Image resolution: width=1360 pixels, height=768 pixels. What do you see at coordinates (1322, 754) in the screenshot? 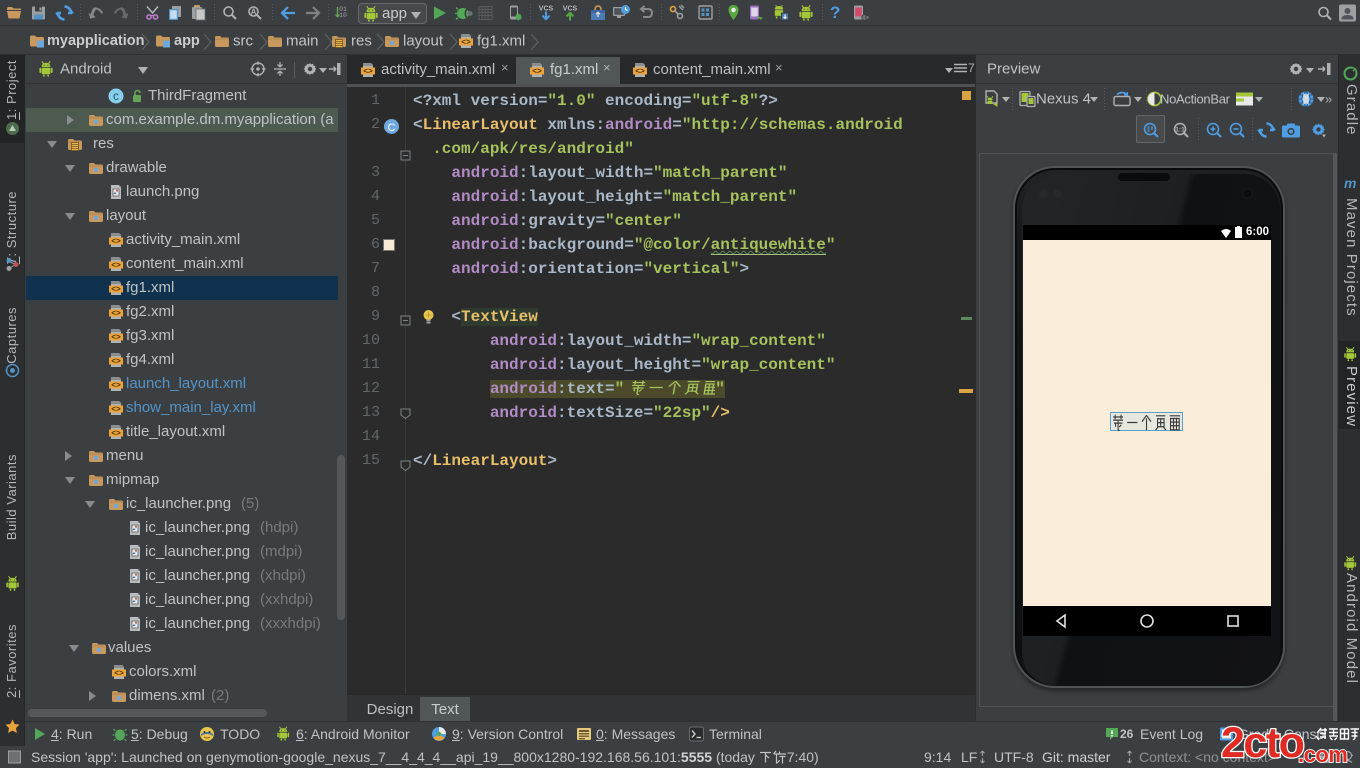
I see `svg-text: .com` at bounding box center [1322, 754].